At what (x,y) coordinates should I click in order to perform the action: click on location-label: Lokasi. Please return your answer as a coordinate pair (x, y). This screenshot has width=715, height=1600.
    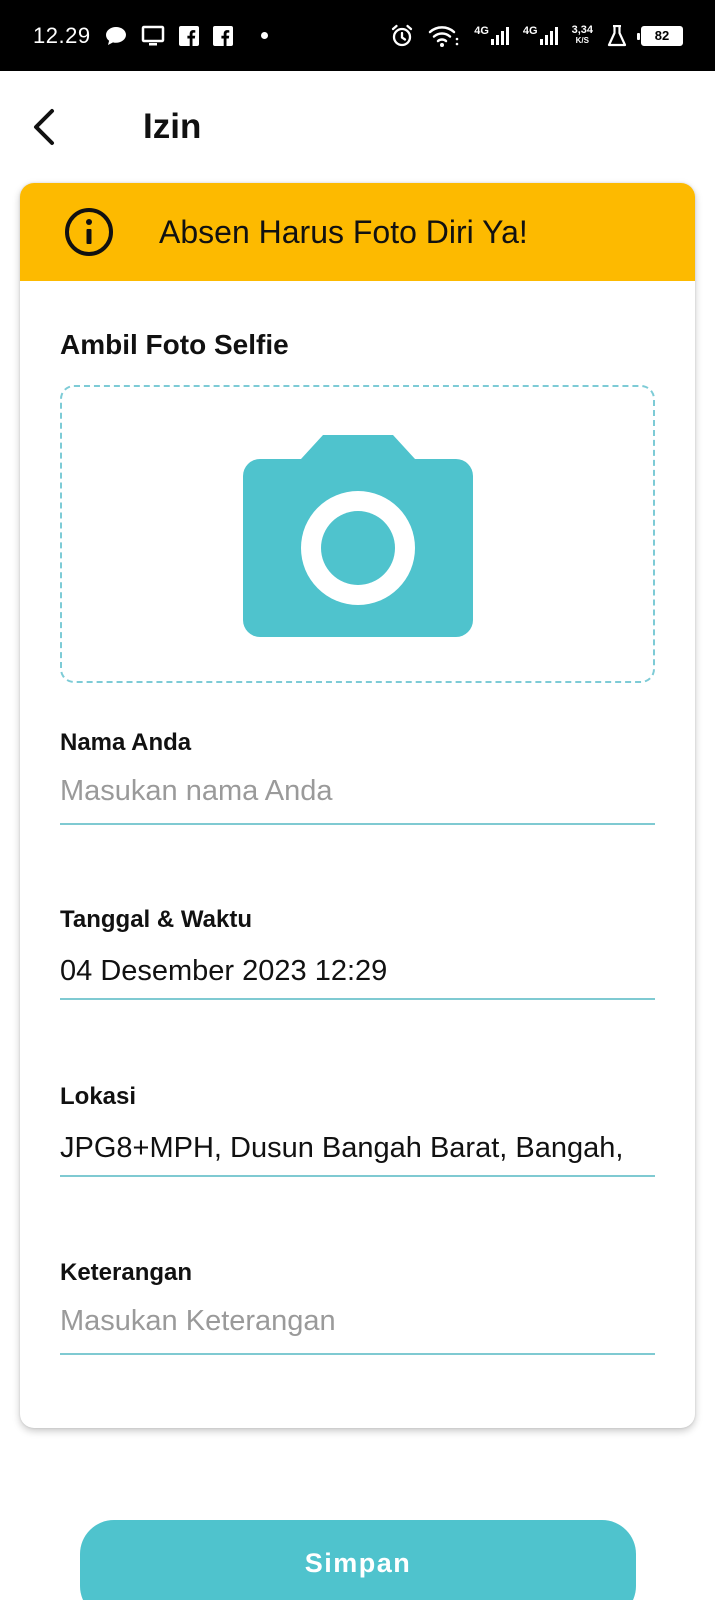
    Looking at the image, I should click on (98, 1096).